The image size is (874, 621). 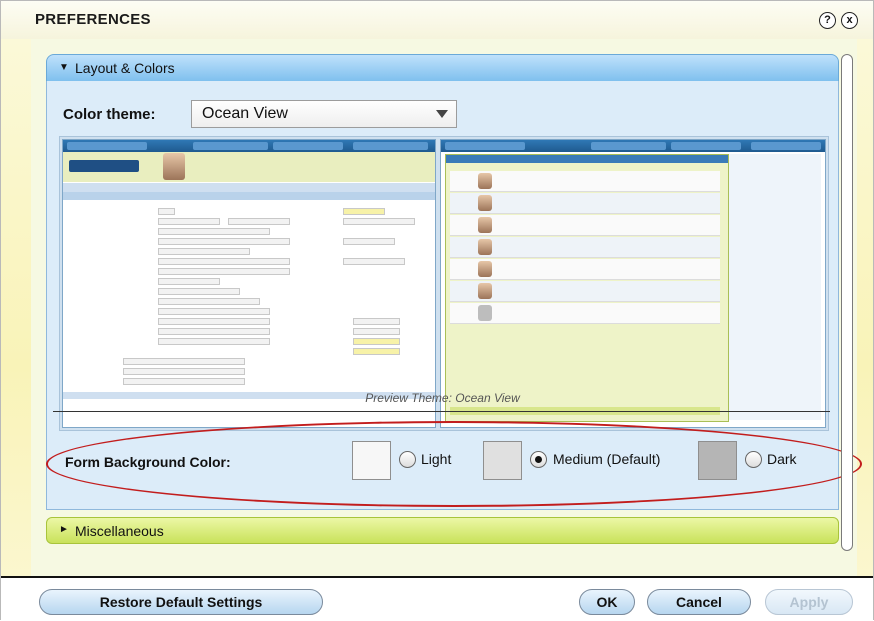 What do you see at coordinates (109, 114) in the screenshot?
I see `color-theme-label: Color theme:` at bounding box center [109, 114].